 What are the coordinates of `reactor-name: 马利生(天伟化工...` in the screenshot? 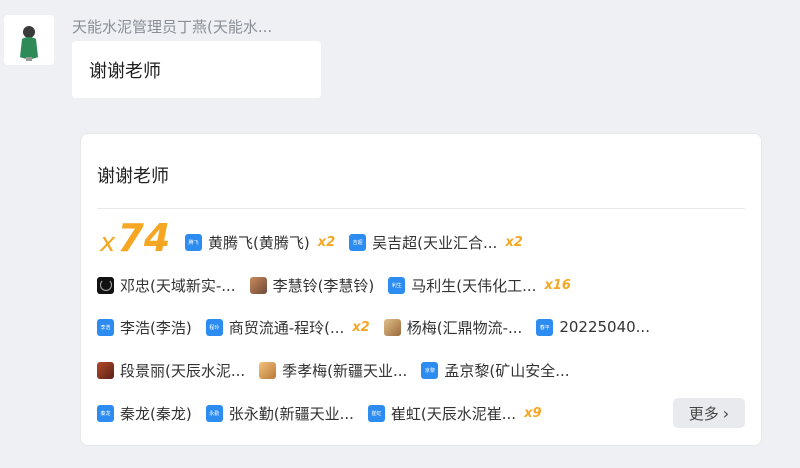 It's located at (474, 285).